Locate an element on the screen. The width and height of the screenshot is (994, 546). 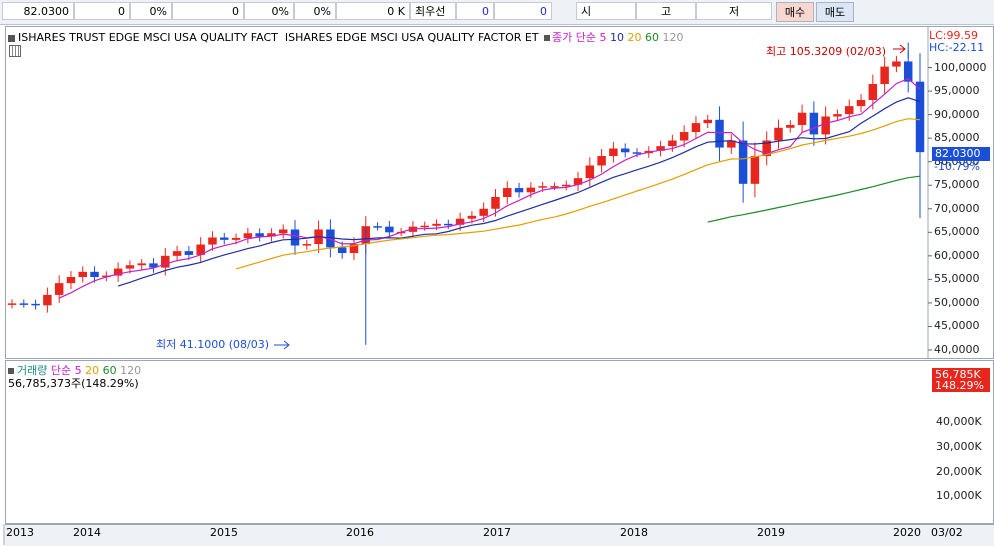
price-y-tick-label: 65,0000 is located at coordinates (957, 232).